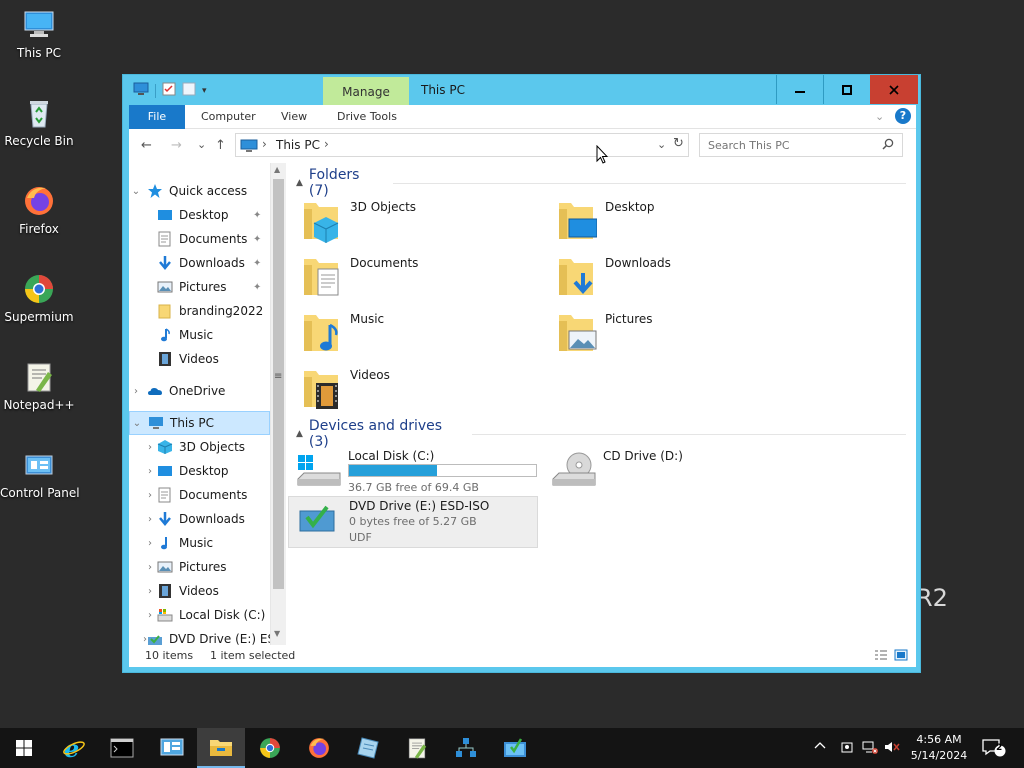 The height and width of the screenshot is (768, 1024). What do you see at coordinates (277, 169) in the screenshot?
I see `scroll-up-icon: ▲` at bounding box center [277, 169].